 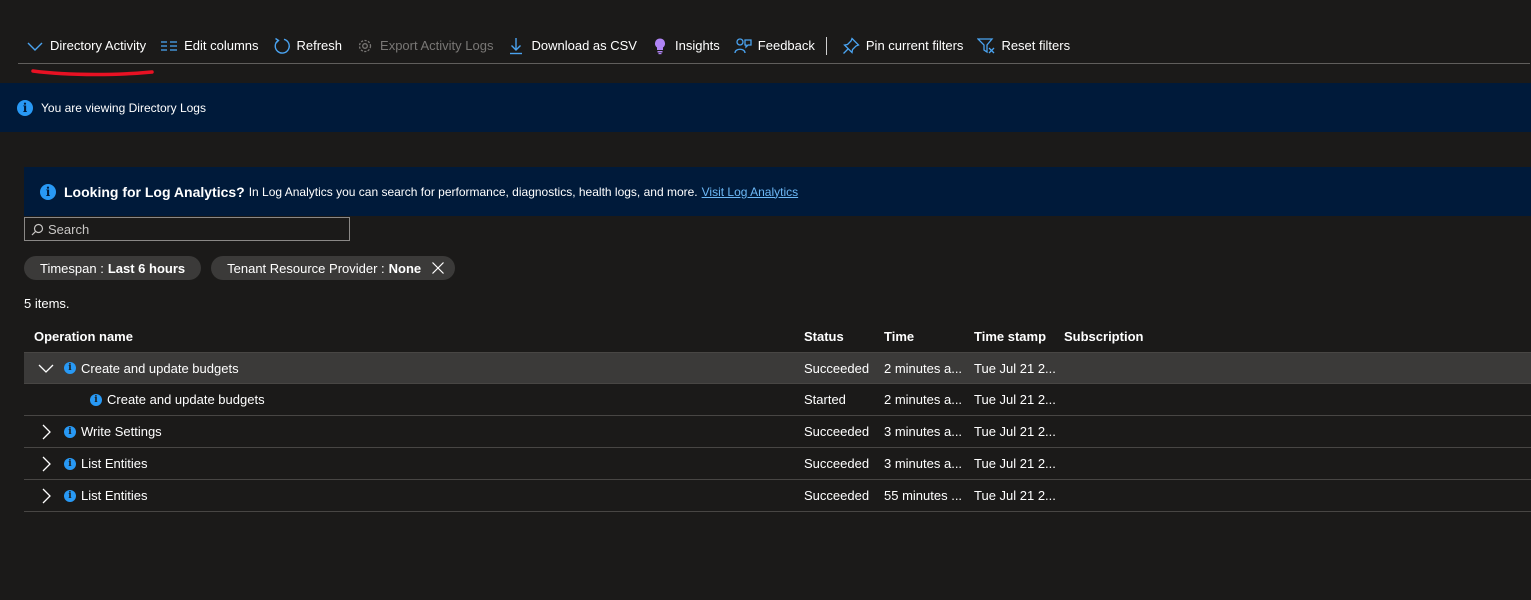 I want to click on provider-filter-label: Tenant Resource Provider :, so click(x=306, y=268).